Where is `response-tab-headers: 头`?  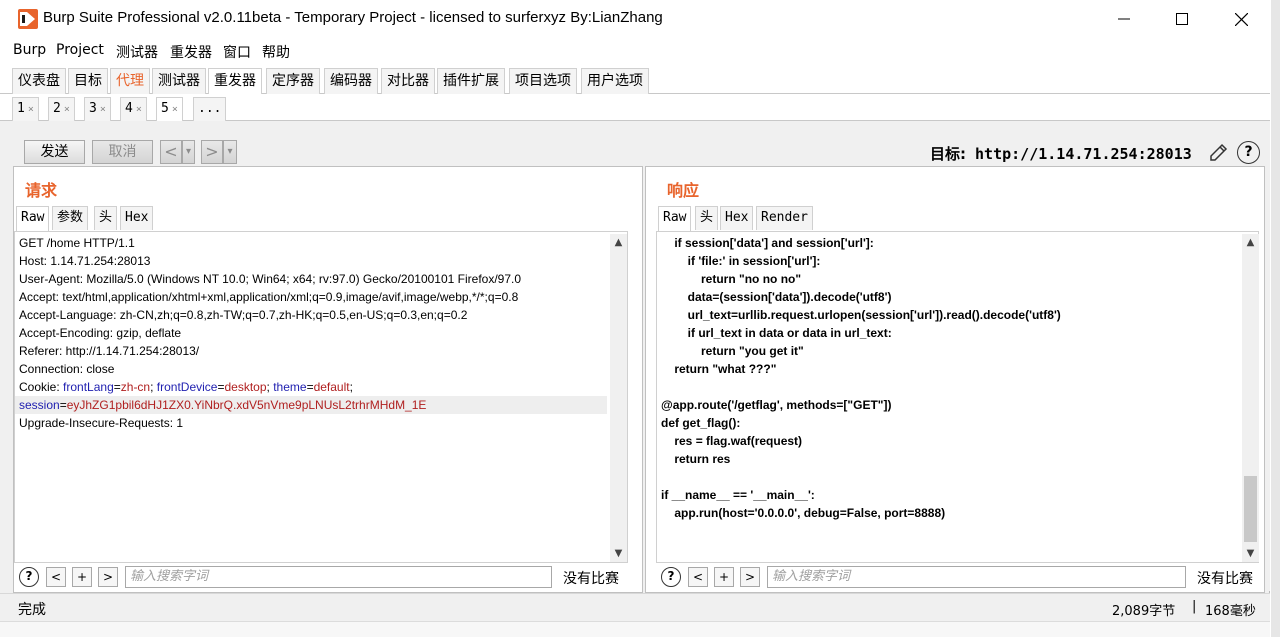
response-tab-headers: 头 is located at coordinates (707, 218).